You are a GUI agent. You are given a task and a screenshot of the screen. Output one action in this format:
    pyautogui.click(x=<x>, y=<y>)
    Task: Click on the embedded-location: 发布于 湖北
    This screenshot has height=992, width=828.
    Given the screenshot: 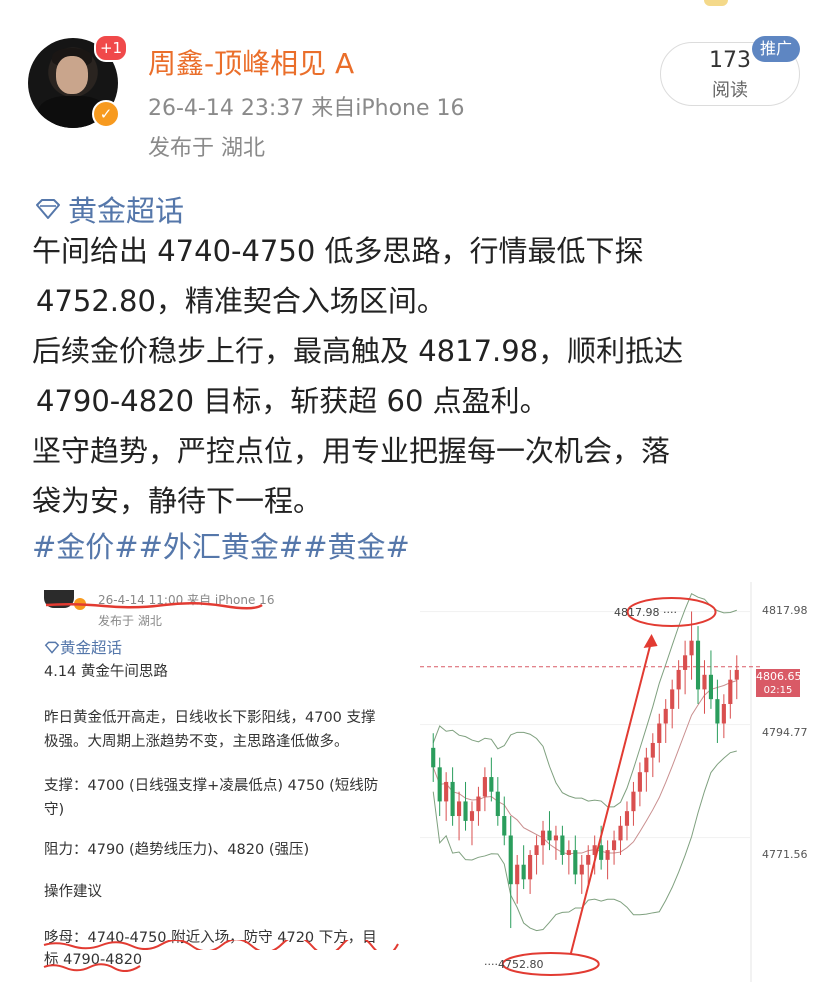 What is the action you would take?
    pyautogui.click(x=130, y=621)
    